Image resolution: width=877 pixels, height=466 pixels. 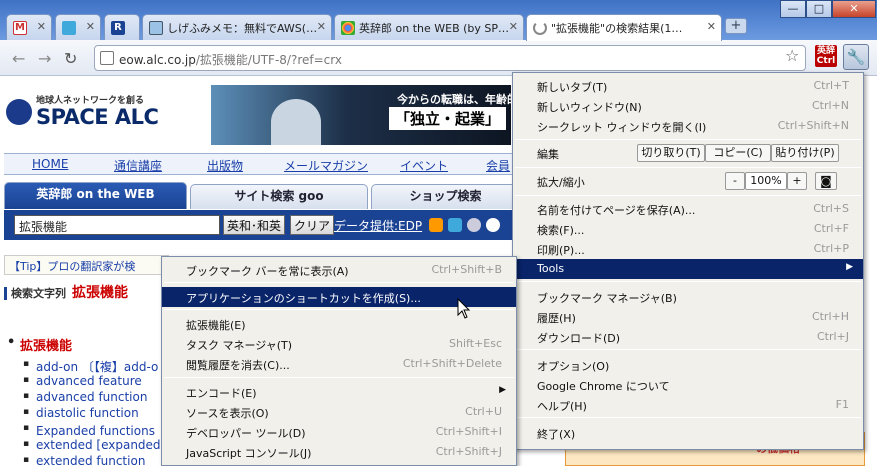 I want to click on tab-reader: R, so click(x=122, y=27).